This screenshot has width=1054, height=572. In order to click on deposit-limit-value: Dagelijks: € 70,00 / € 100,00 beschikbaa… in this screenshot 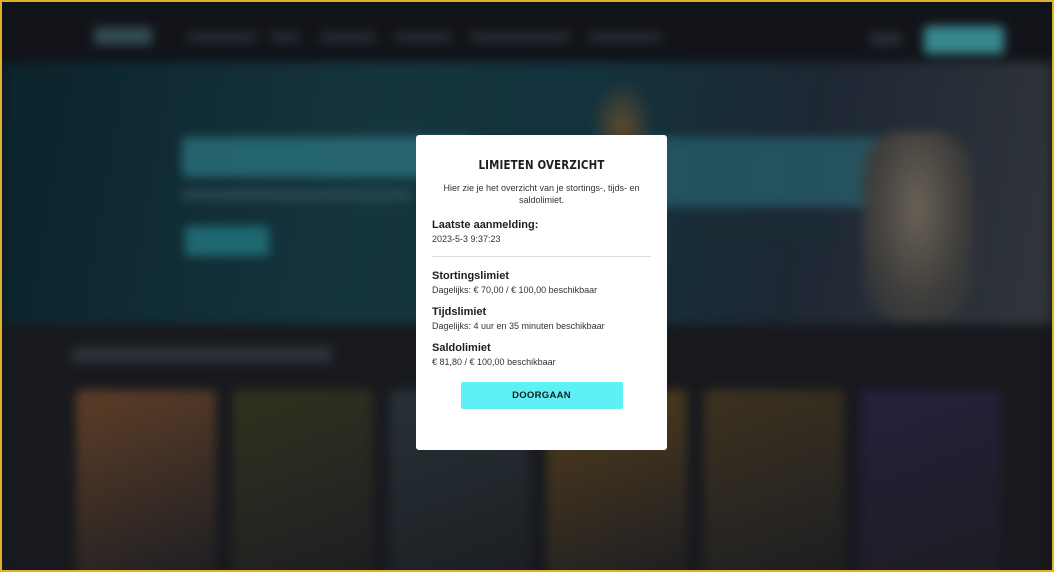, I will do `click(515, 290)`.